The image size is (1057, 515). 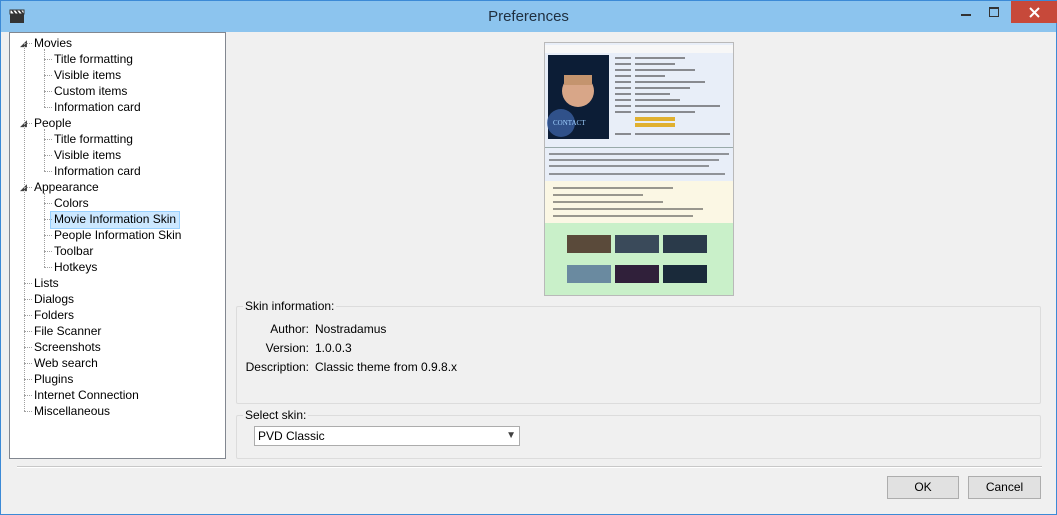 What do you see at coordinates (511, 436) in the screenshot?
I see `chevron-down-icon: ▼` at bounding box center [511, 436].